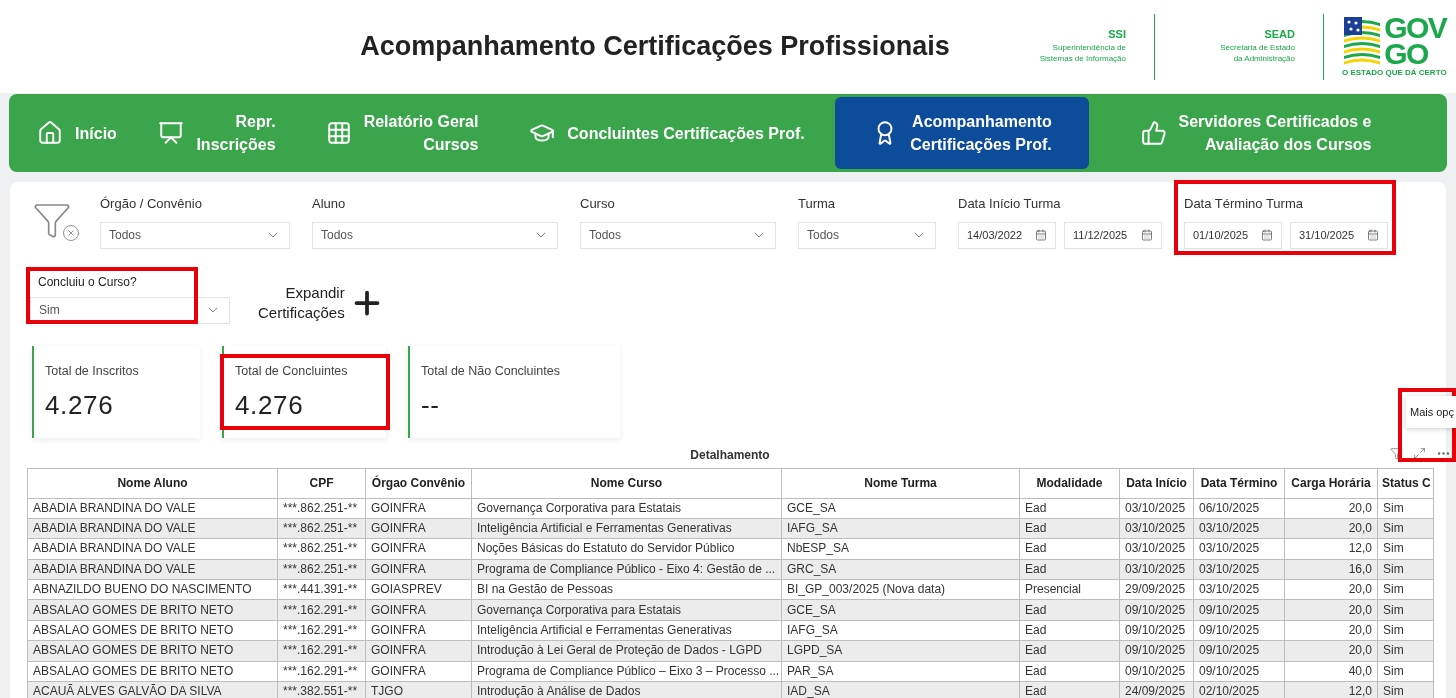  What do you see at coordinates (1082, 58) in the screenshot?
I see `org-name: Sistemas de Informação` at bounding box center [1082, 58].